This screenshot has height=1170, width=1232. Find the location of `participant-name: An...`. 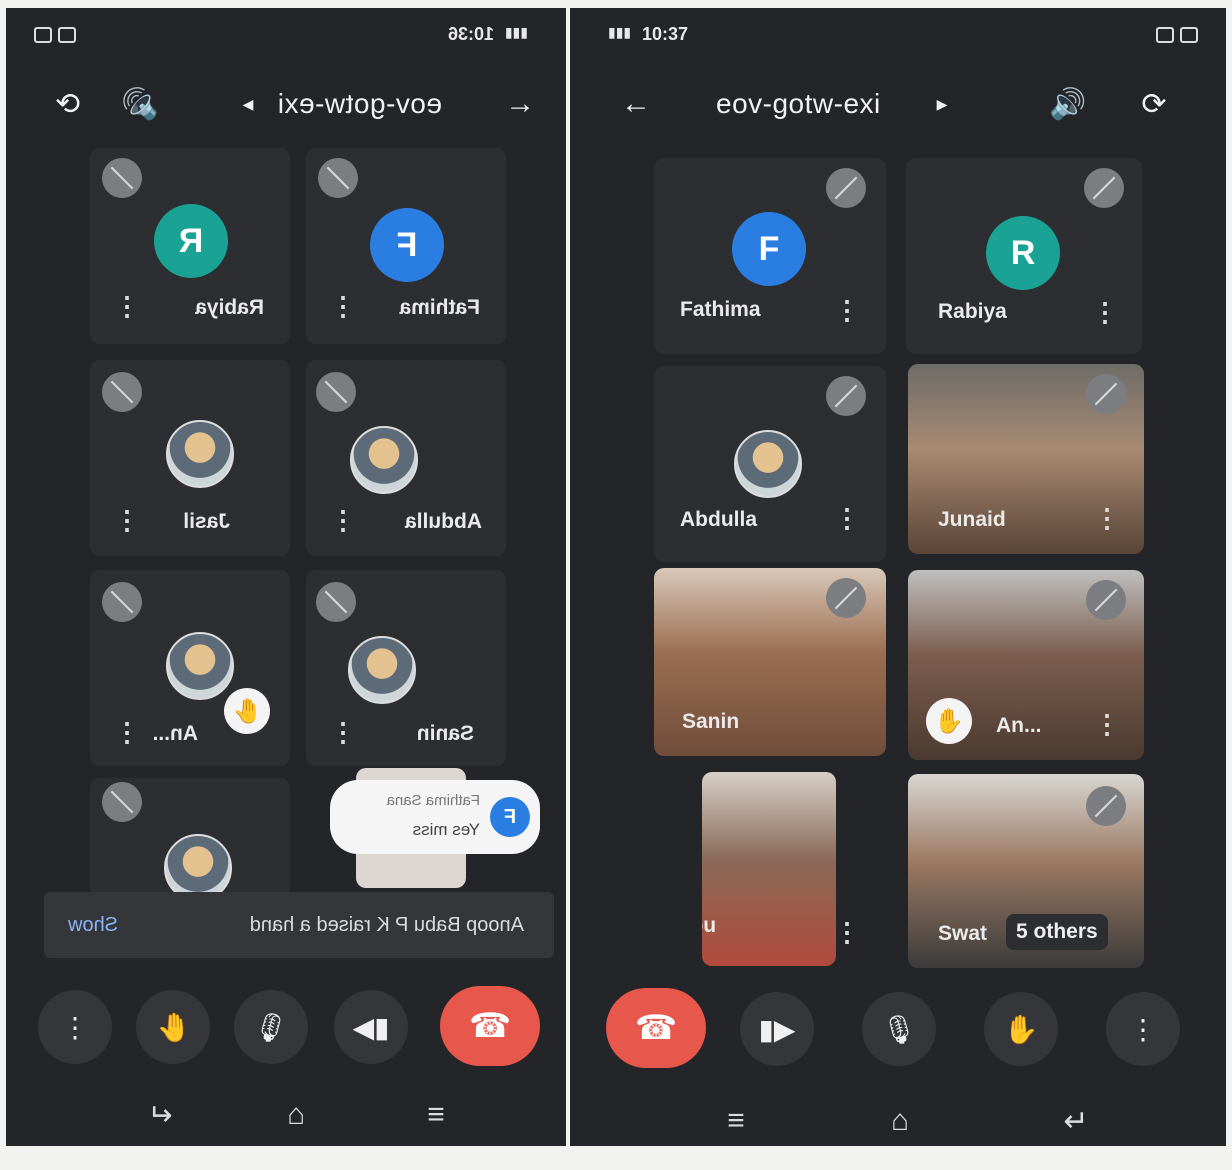

participant-name: An... is located at coordinates (1019, 725).